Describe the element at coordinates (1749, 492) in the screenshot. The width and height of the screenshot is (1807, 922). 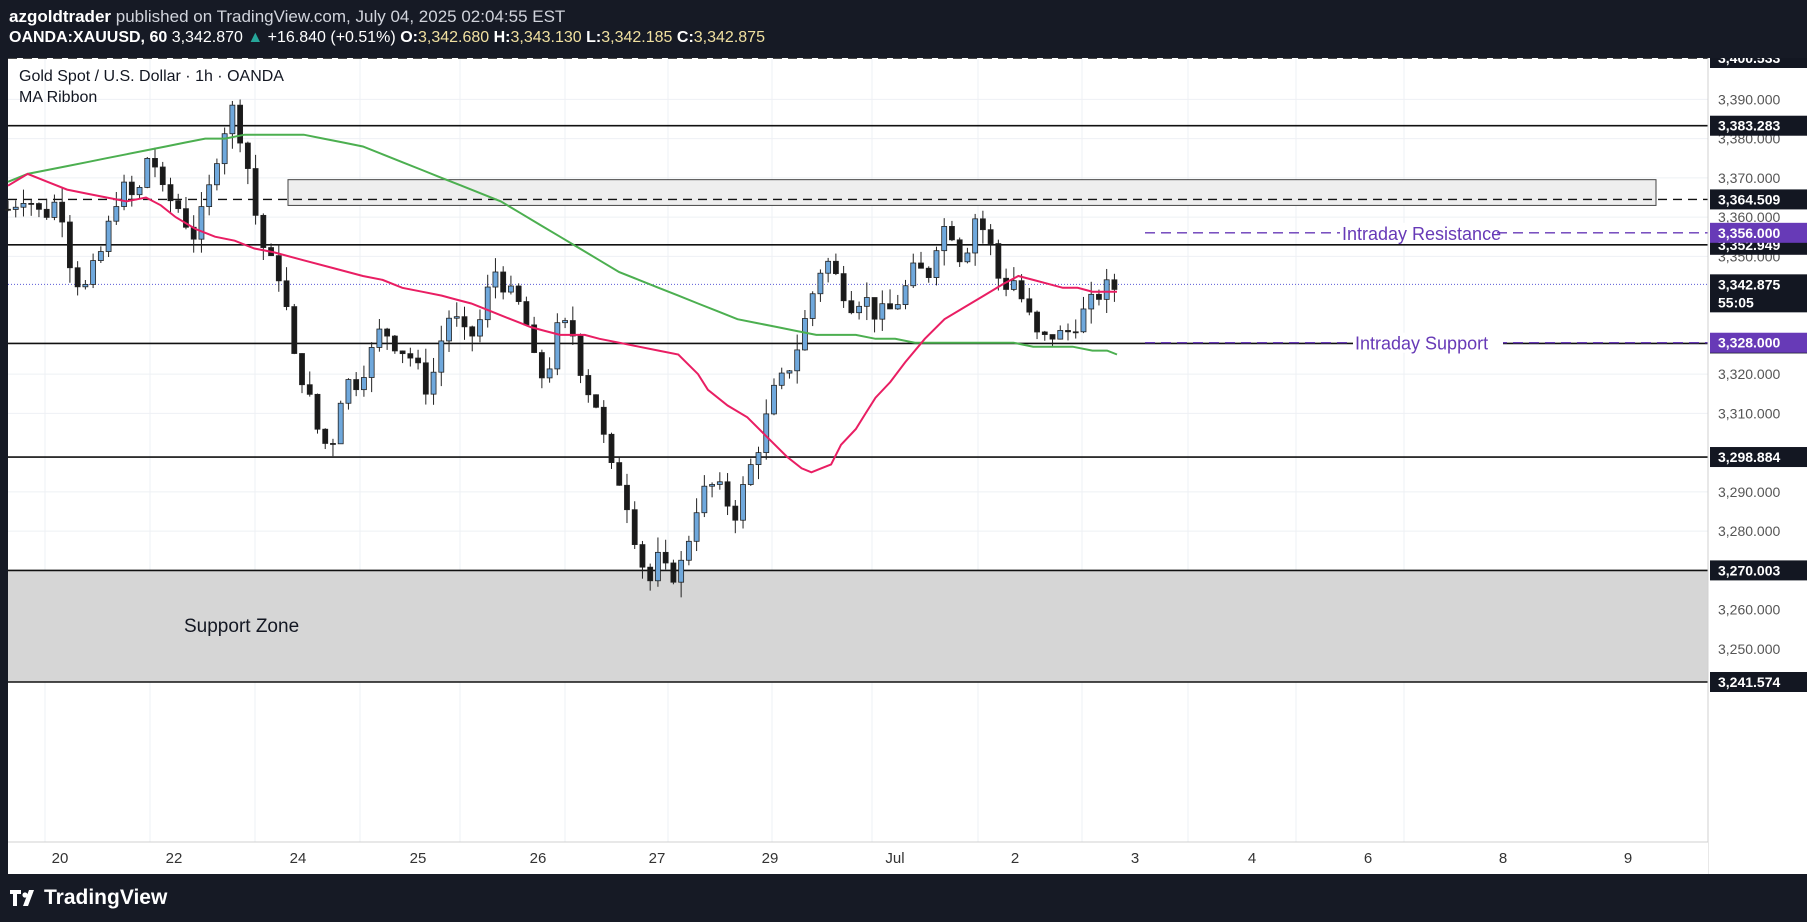
I see `price-tick-label: 3,290.000` at that location.